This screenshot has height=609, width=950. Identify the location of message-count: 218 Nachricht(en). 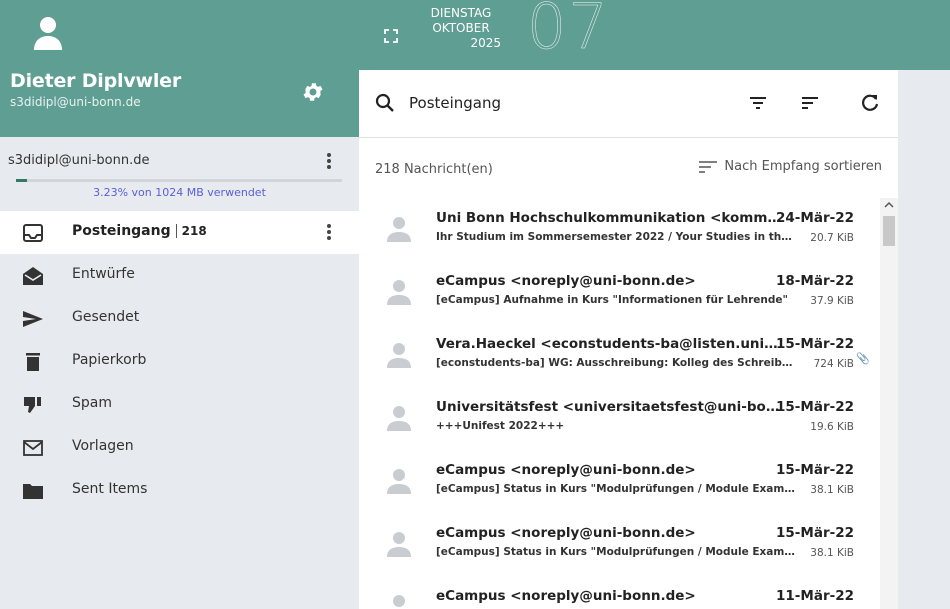
(434, 169).